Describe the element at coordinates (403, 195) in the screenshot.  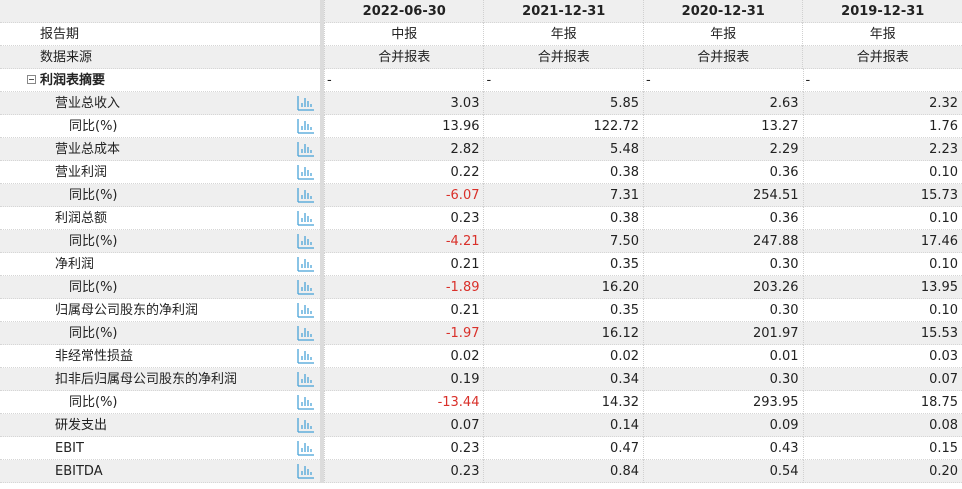
I see `value-cell: -6.07` at that location.